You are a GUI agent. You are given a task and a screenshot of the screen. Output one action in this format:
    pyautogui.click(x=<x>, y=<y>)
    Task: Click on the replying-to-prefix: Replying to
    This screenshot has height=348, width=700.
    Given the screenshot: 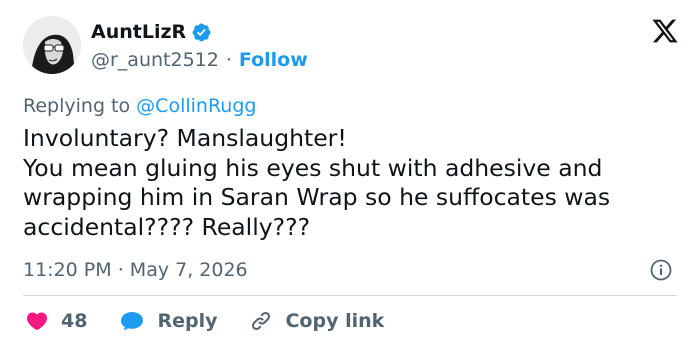 What is the action you would take?
    pyautogui.click(x=77, y=106)
    